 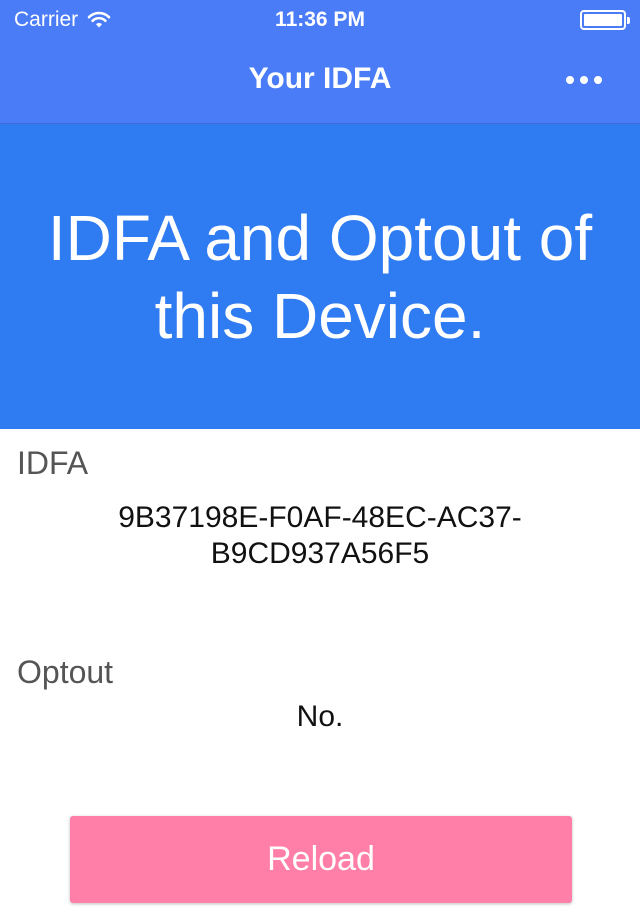 What do you see at coordinates (320, 716) in the screenshot?
I see `optout-value: No.` at bounding box center [320, 716].